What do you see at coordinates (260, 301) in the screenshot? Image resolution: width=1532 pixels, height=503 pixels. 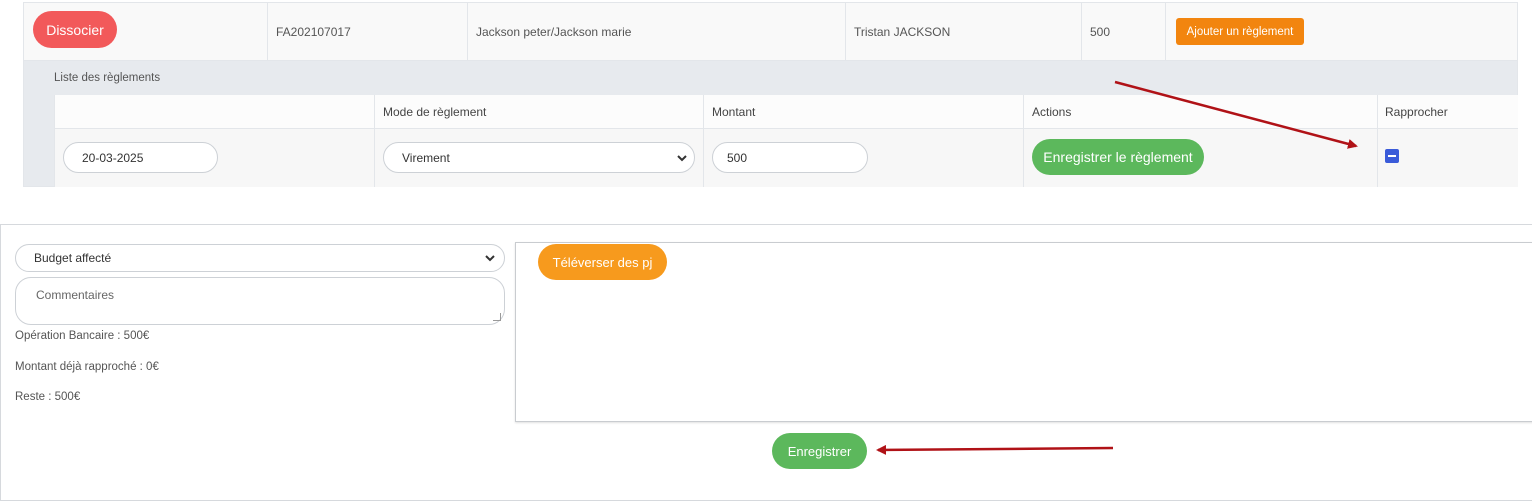 I see `comment-textarea: Commentaires` at bounding box center [260, 301].